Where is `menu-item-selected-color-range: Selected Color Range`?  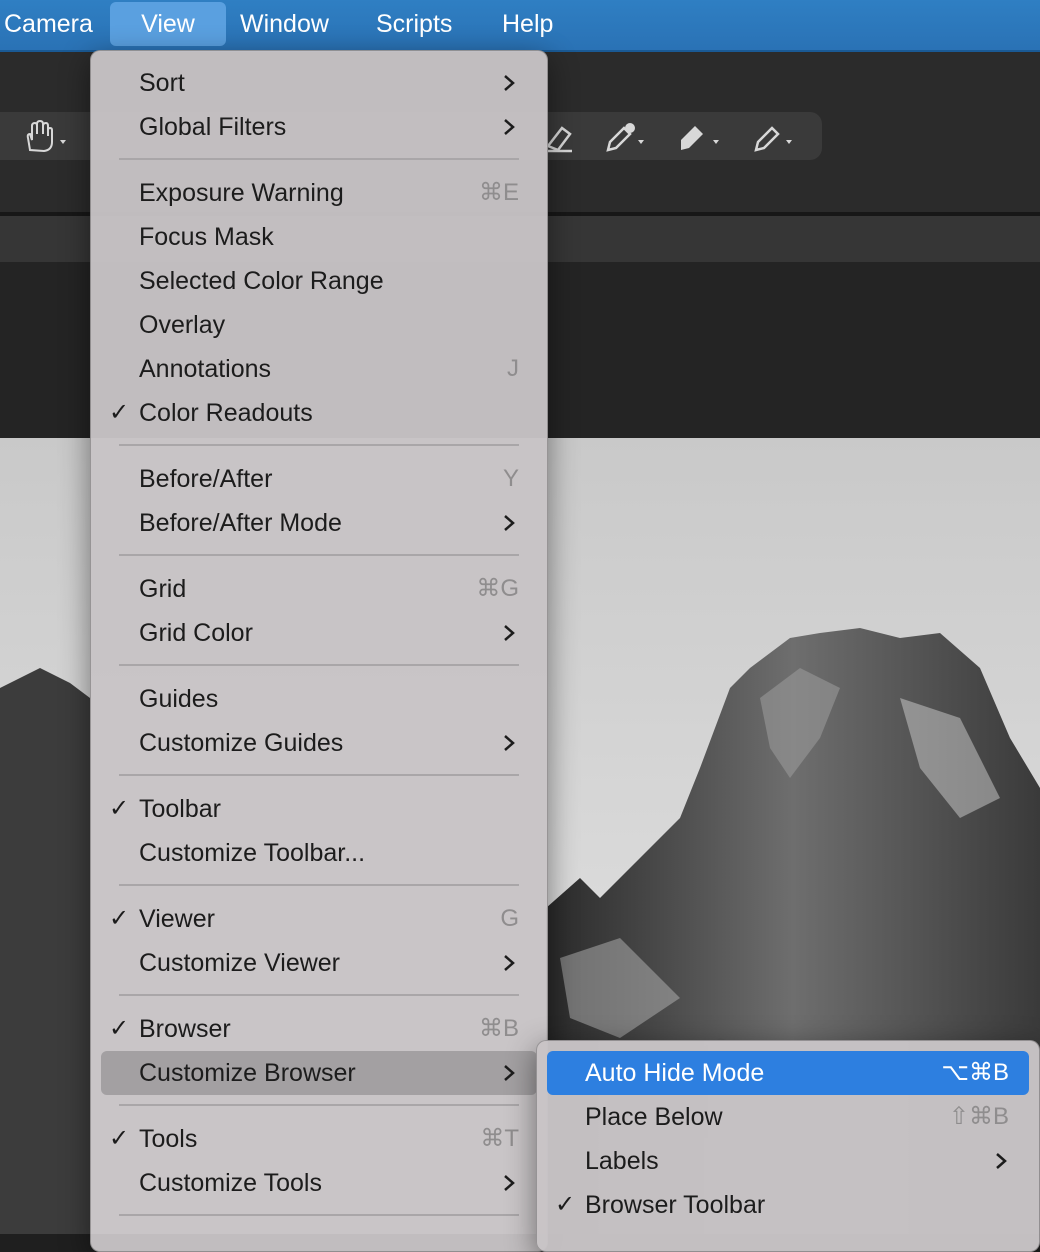
menu-item-selected-color-range: Selected Color Range is located at coordinates (319, 281).